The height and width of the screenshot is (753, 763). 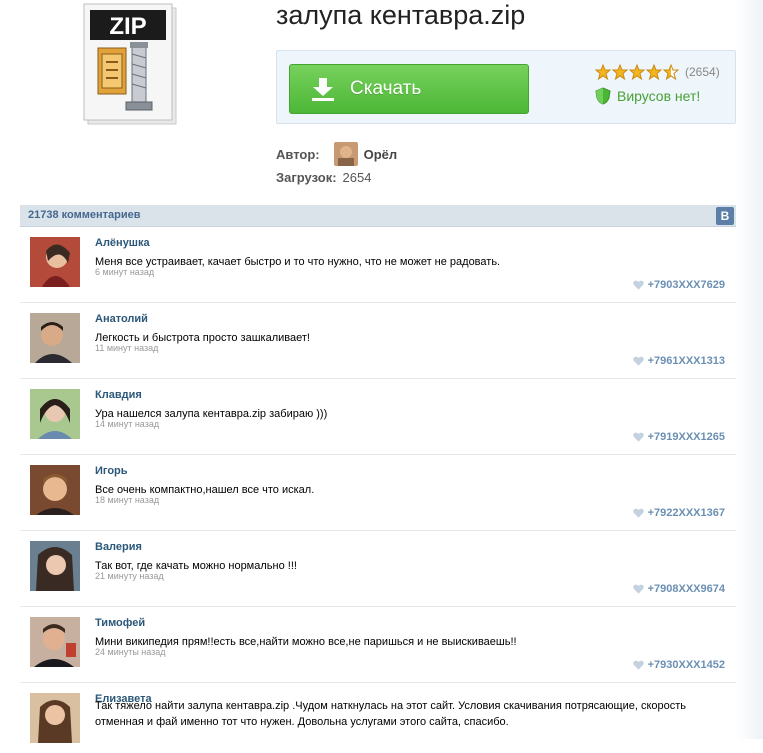 I want to click on like-button: +7908XXX9674, so click(x=678, y=589).